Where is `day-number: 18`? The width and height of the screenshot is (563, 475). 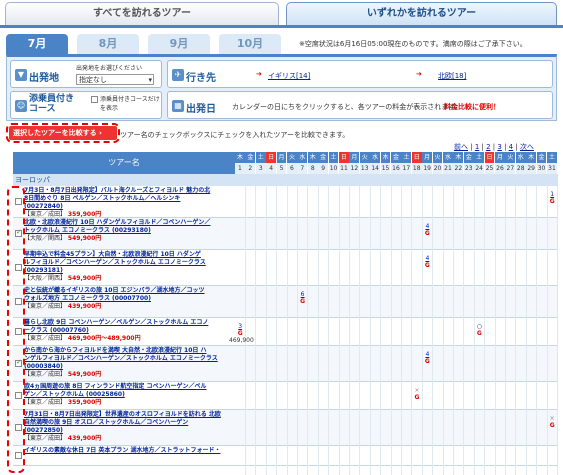 day-number: 18 is located at coordinates (416, 168).